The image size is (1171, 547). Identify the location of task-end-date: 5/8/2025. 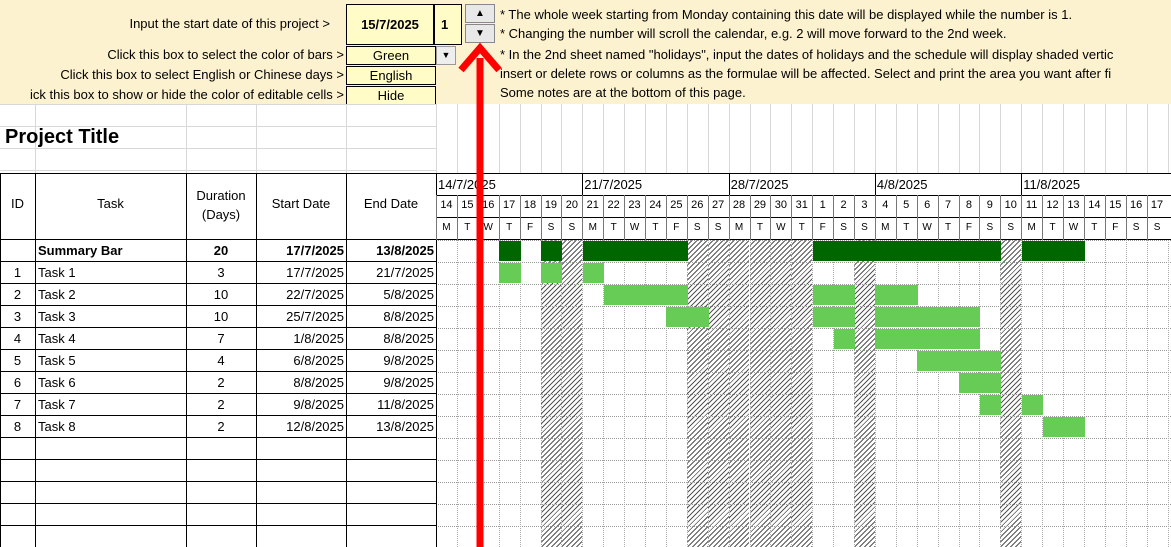
(390, 294).